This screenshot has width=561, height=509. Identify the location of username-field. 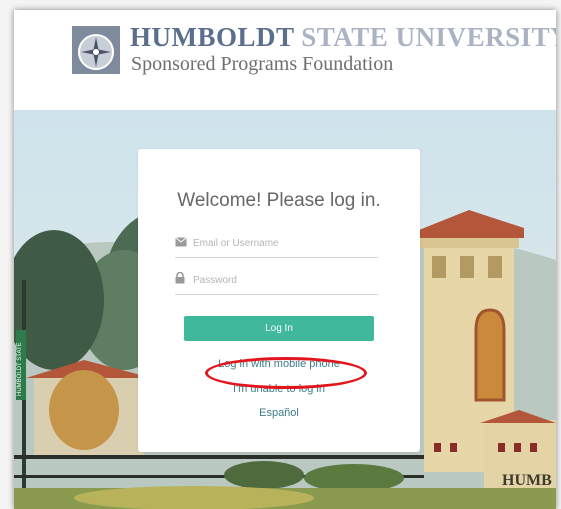
(276, 244).